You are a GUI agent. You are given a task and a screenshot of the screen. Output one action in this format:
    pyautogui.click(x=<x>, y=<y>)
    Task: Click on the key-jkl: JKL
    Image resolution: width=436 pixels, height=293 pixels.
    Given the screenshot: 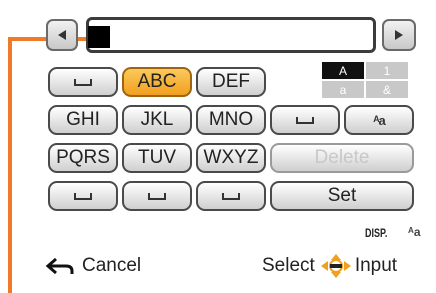 What is the action you would take?
    pyautogui.click(x=157, y=120)
    